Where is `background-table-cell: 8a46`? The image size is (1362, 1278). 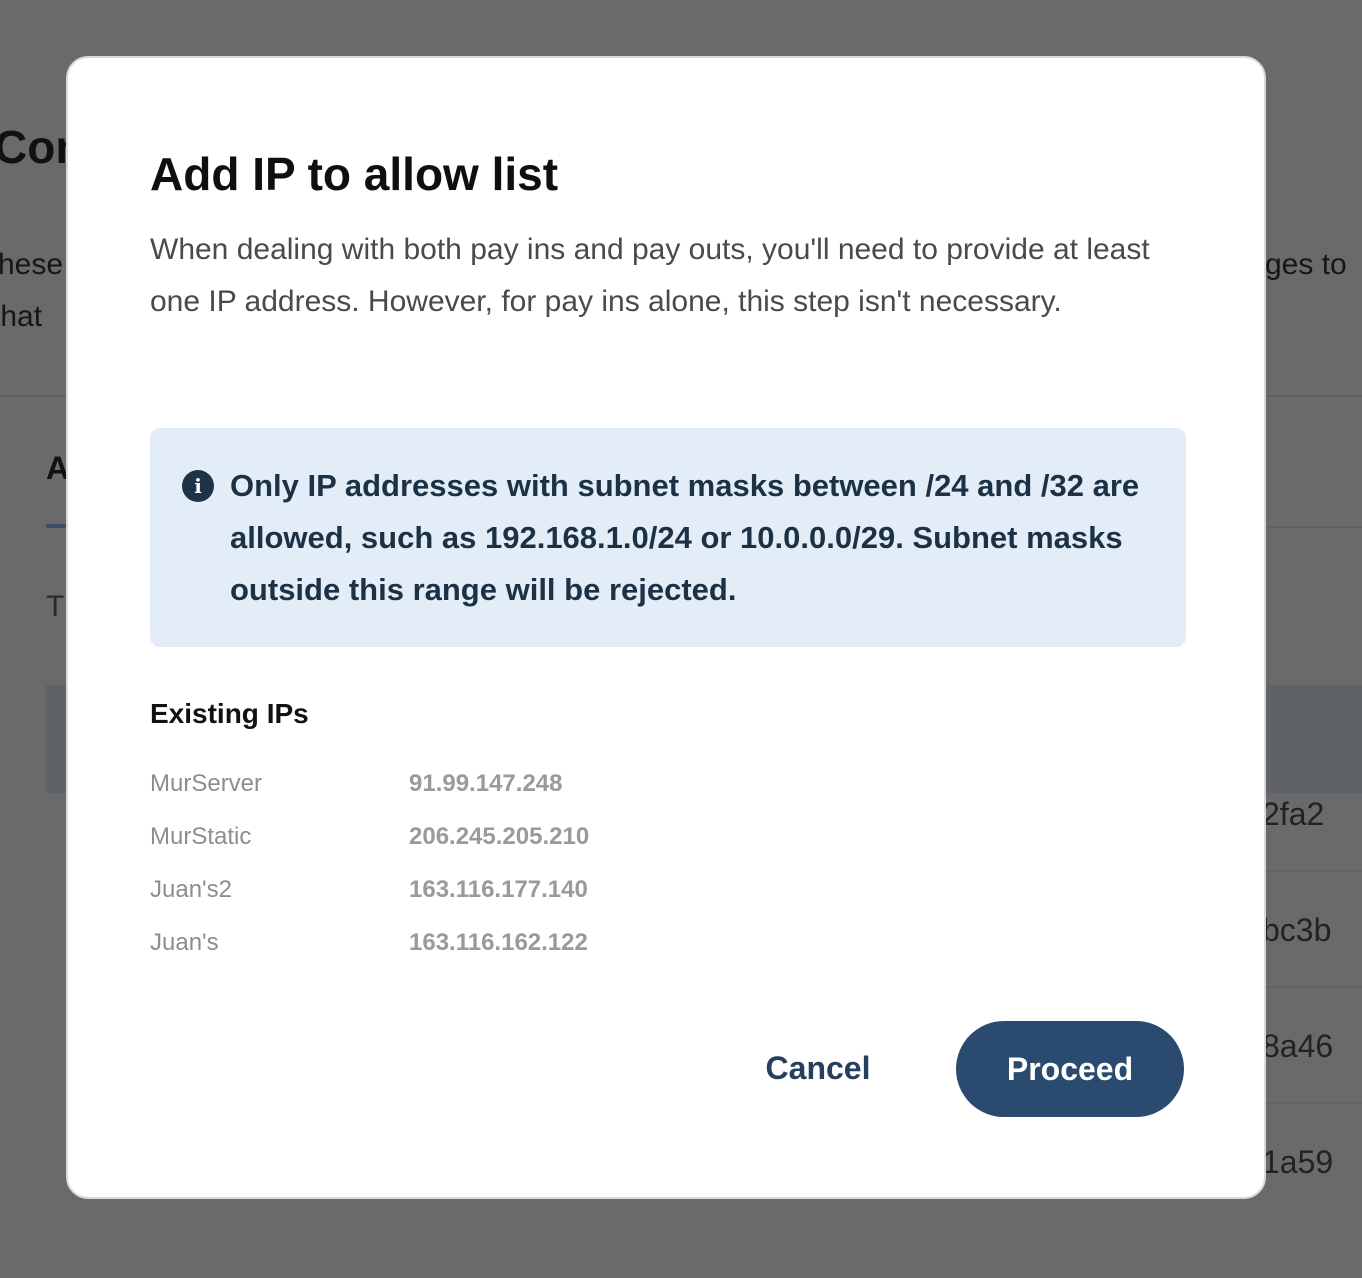 background-table-cell: 8a46 is located at coordinates (1298, 1046).